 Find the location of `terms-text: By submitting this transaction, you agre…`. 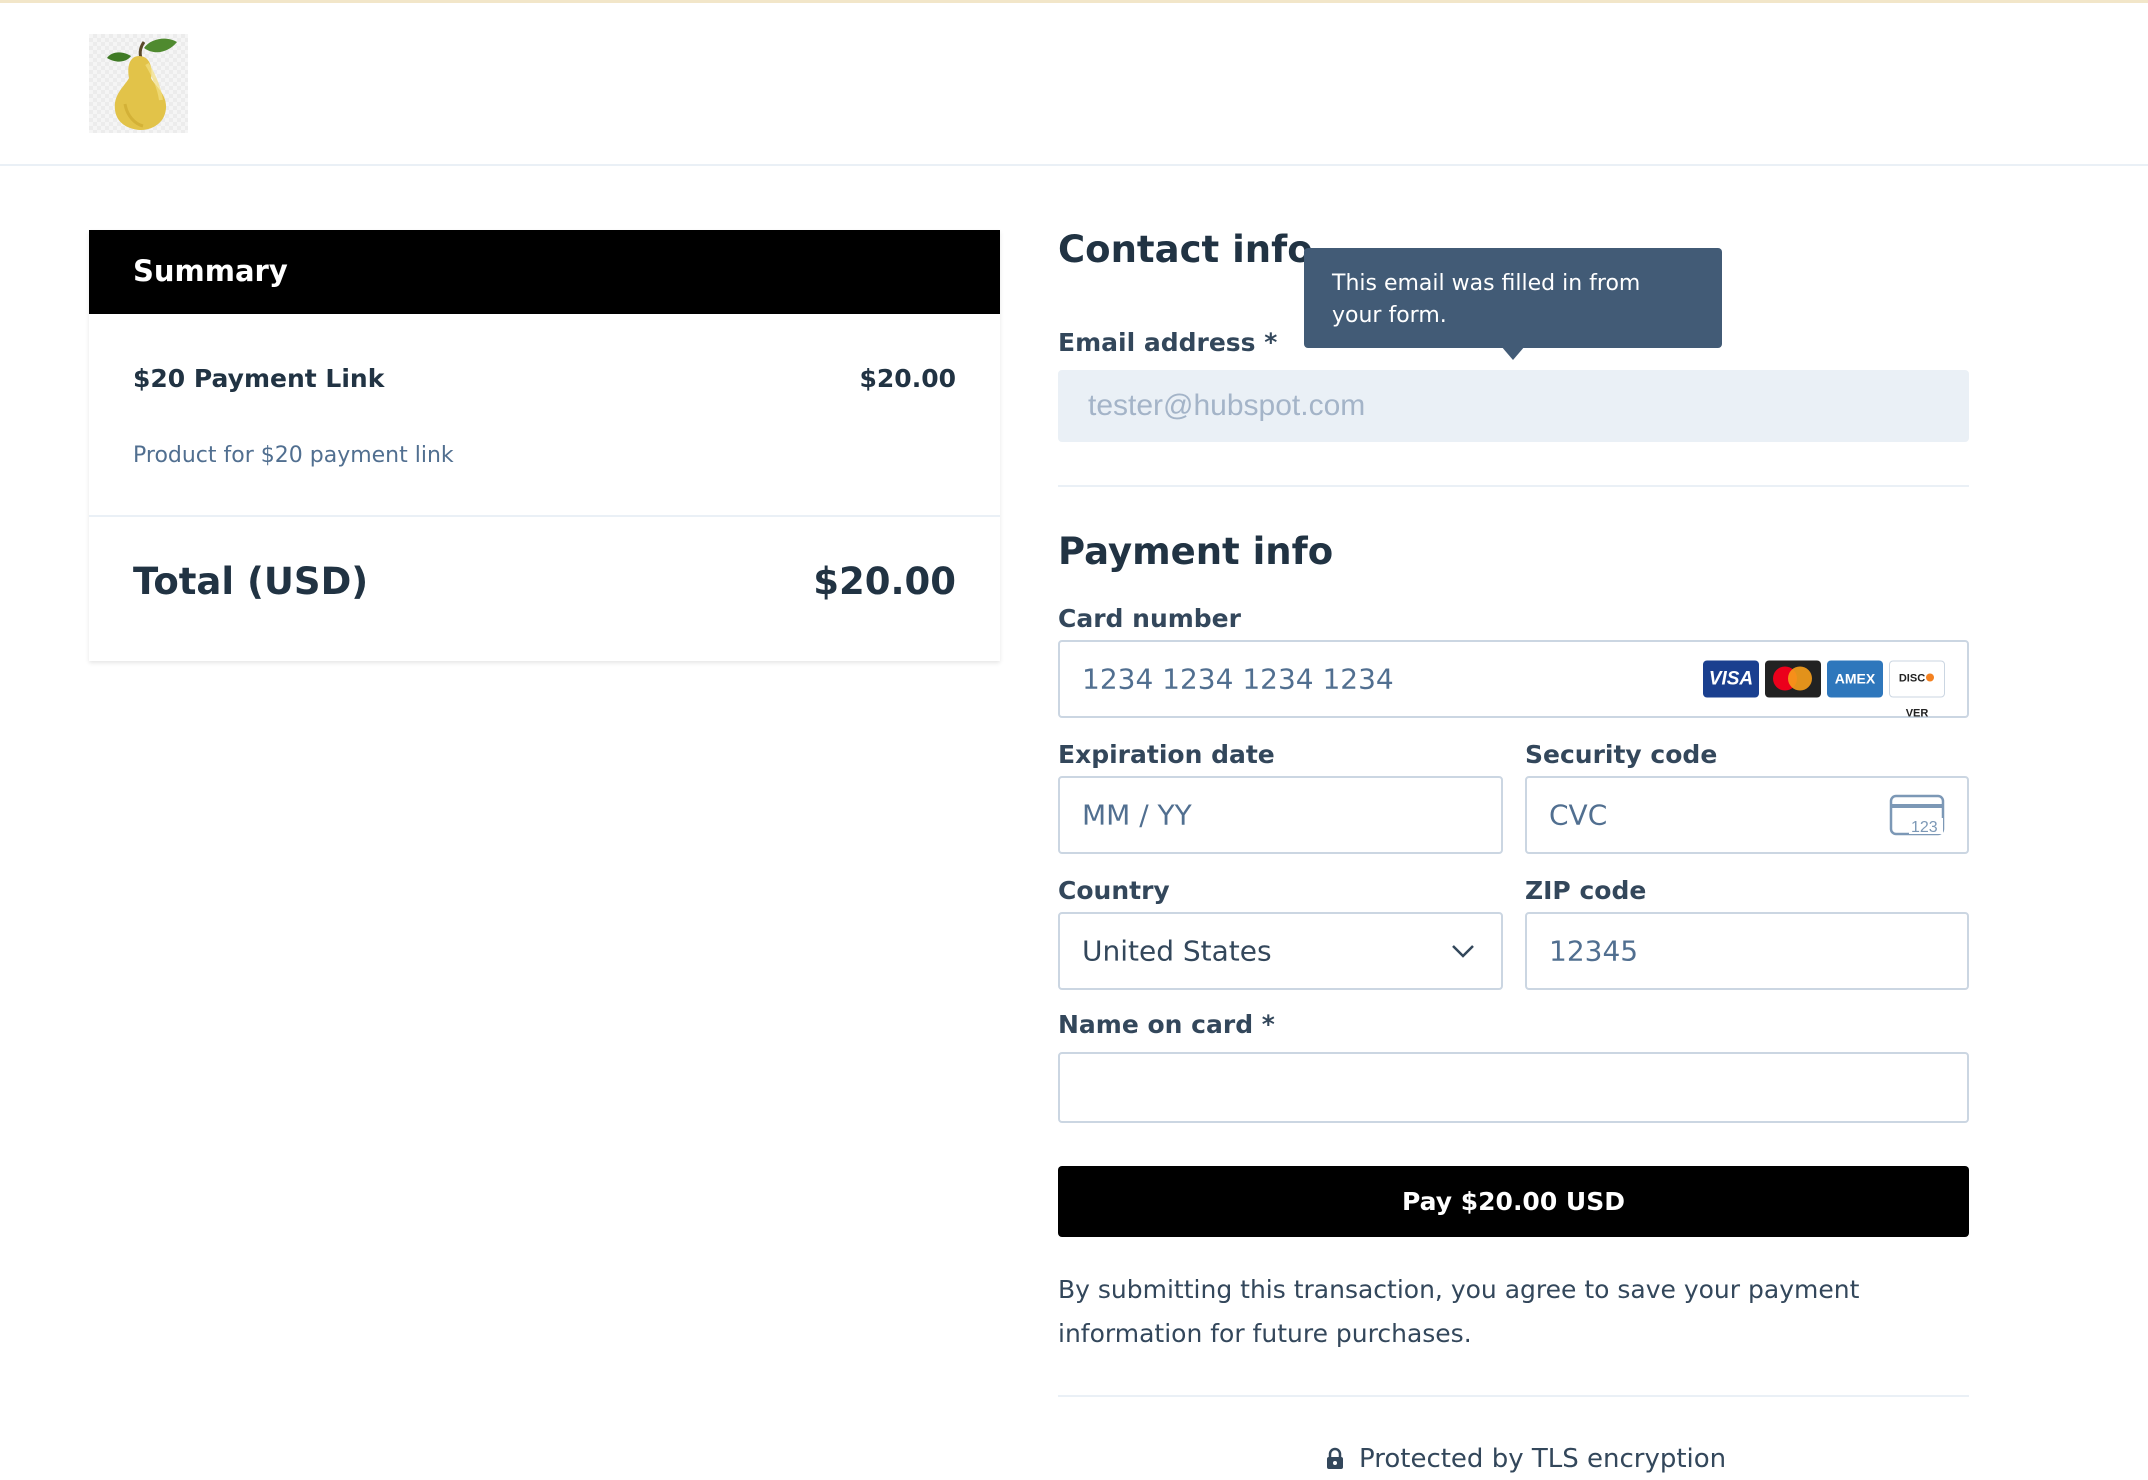

terms-text: By submitting this transaction, you agre… is located at coordinates (1459, 1311).